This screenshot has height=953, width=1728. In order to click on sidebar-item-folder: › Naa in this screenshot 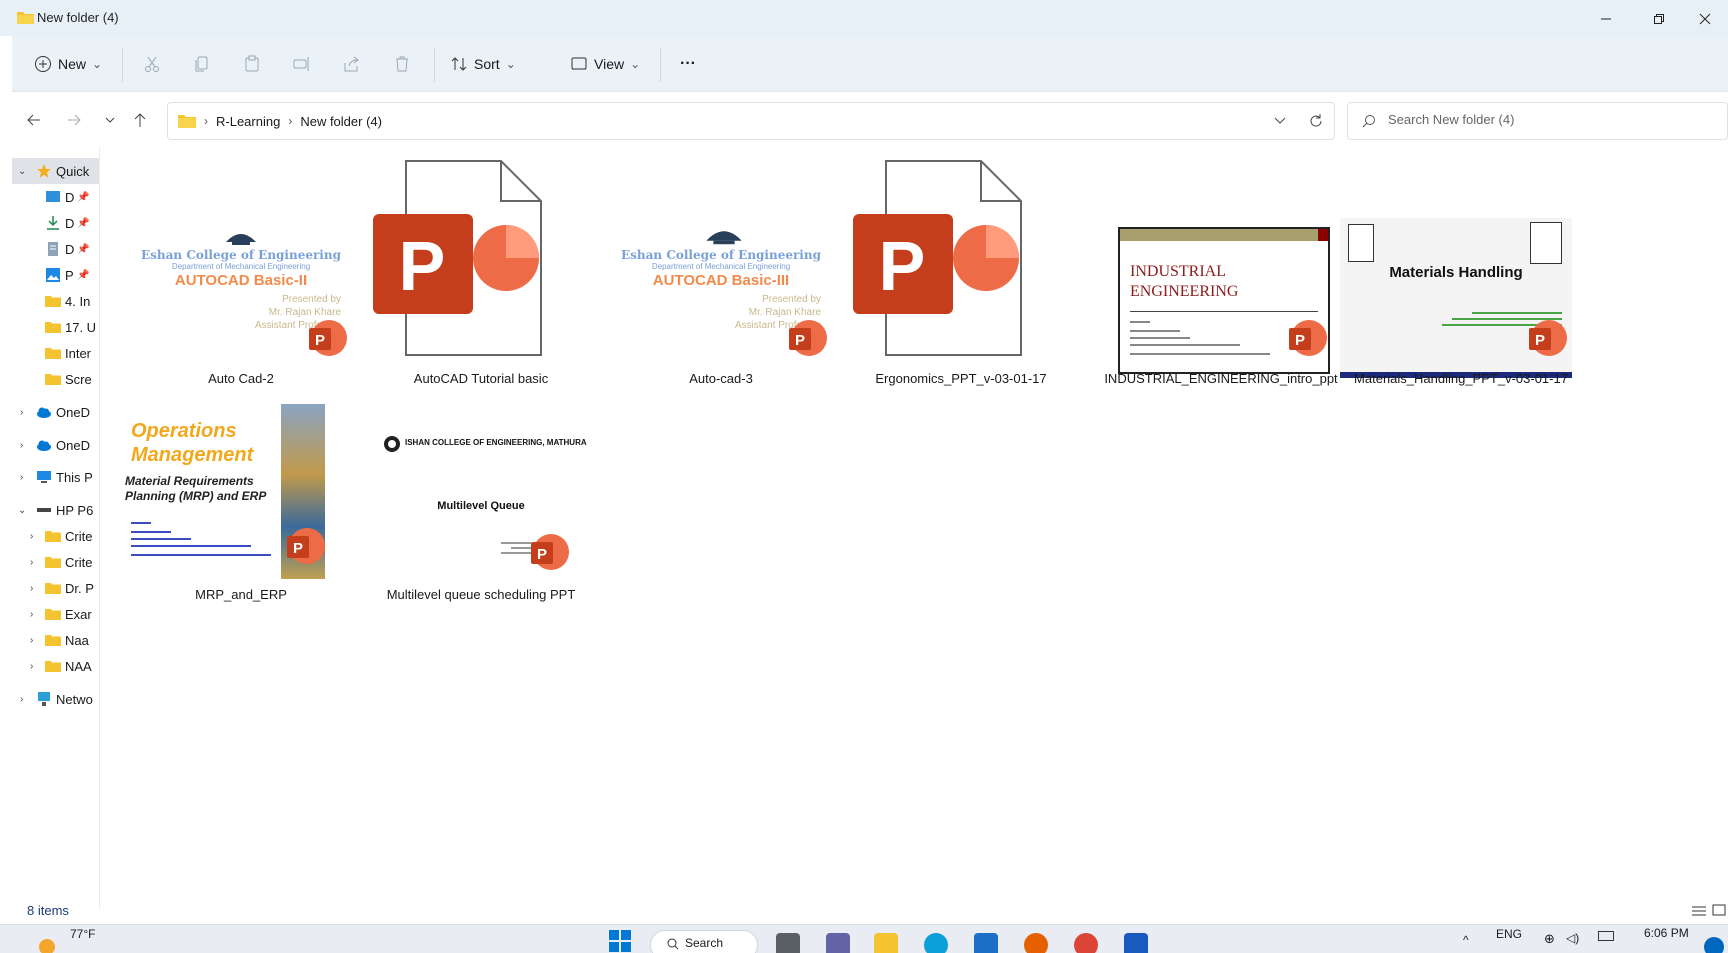, I will do `click(55, 640)`.